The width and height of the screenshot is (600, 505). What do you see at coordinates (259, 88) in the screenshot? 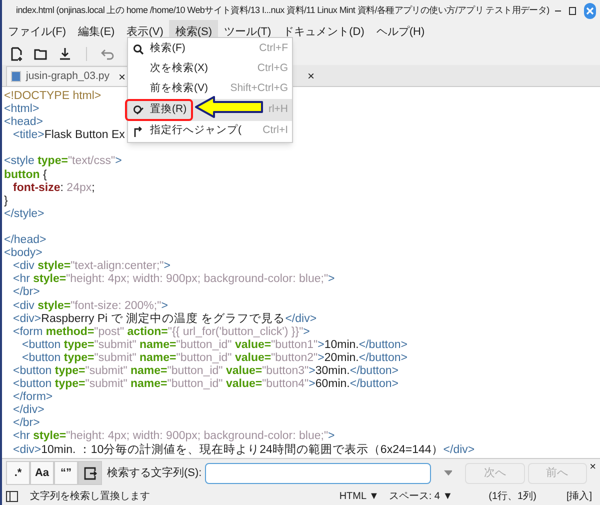
I see `shortcut-label: Shift+Ctrl+G` at bounding box center [259, 88].